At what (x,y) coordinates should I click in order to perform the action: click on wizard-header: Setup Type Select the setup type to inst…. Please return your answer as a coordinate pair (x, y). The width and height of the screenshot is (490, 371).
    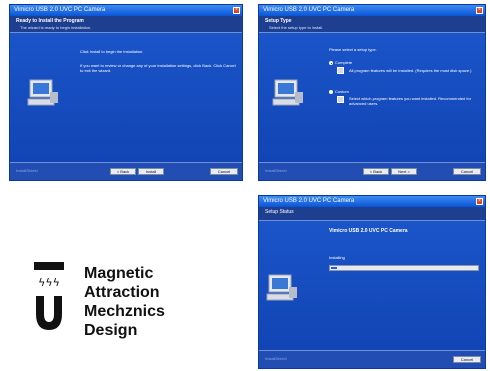
    Looking at the image, I should click on (372, 24).